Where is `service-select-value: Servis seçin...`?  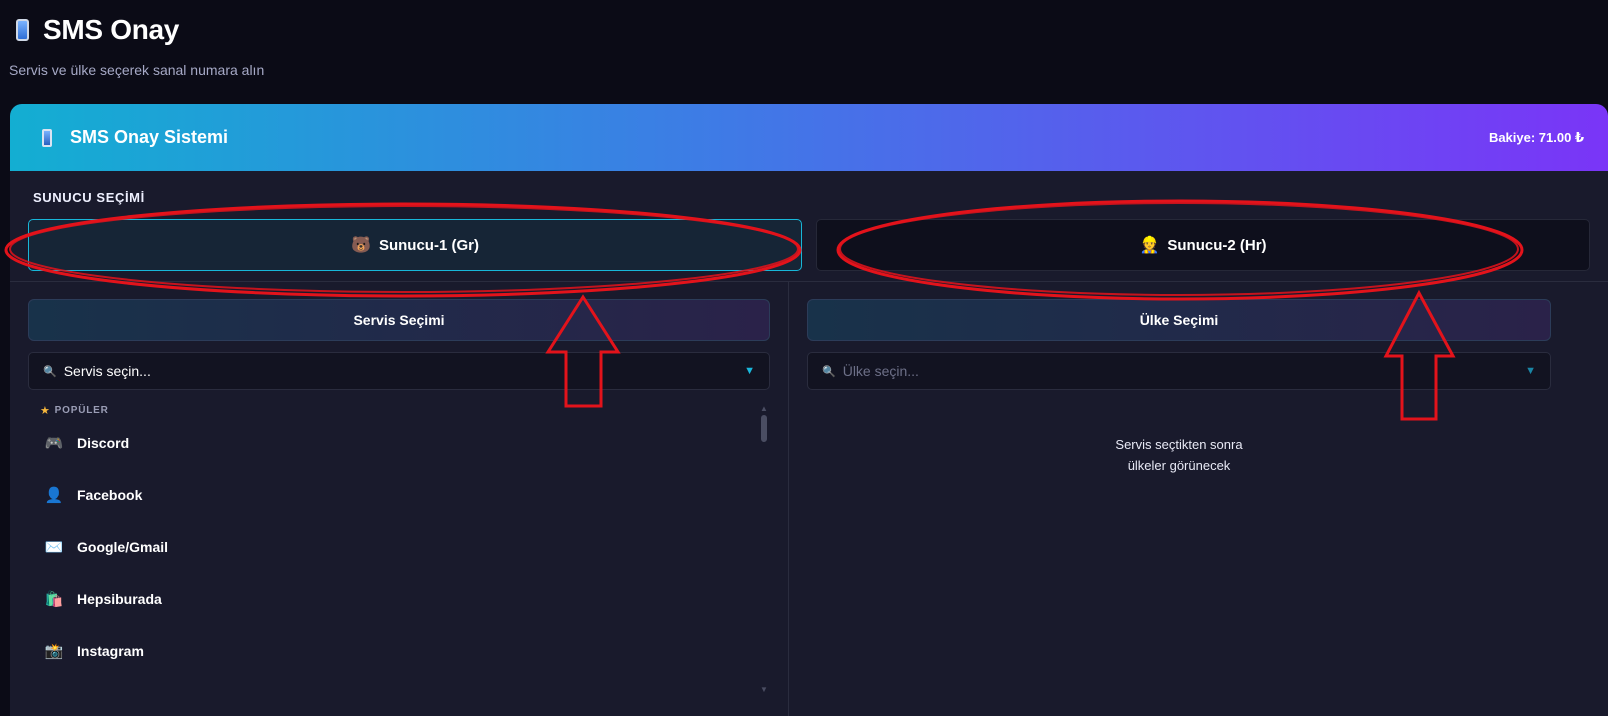 service-select-value: Servis seçin... is located at coordinates (107, 371).